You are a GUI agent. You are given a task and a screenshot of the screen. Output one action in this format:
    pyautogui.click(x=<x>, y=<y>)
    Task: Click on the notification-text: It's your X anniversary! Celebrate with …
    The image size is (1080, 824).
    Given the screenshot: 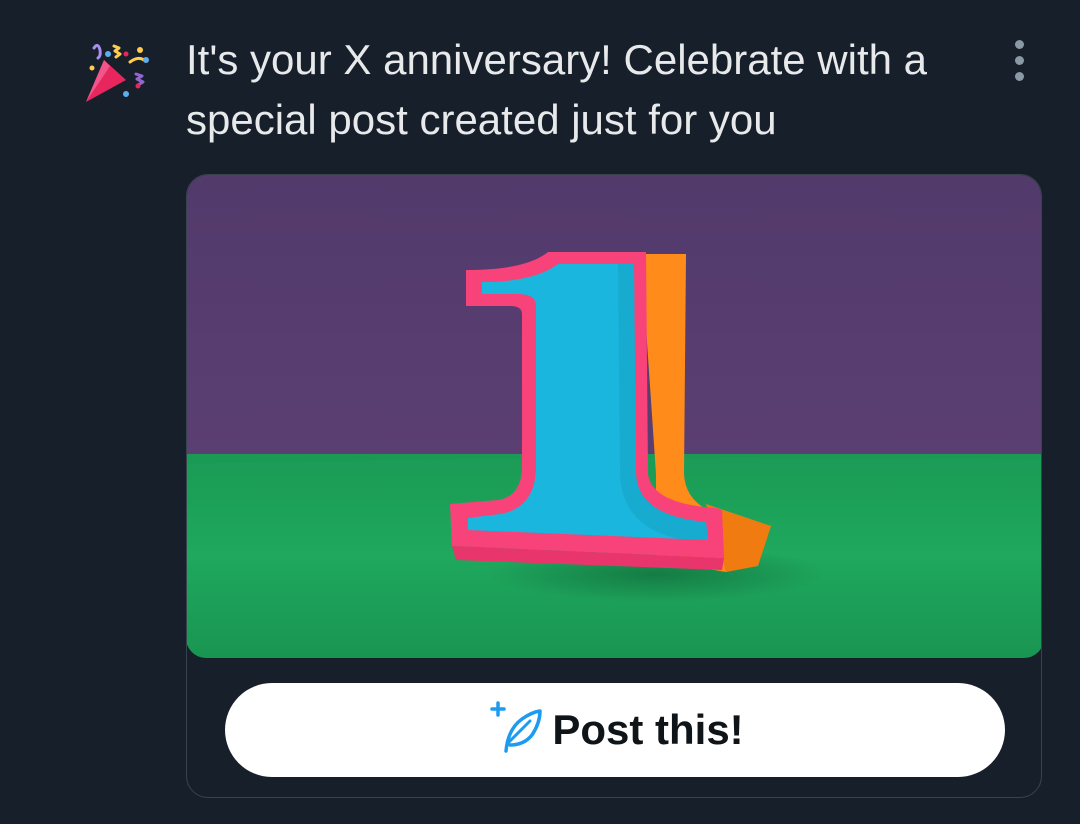 What is the action you would take?
    pyautogui.click(x=557, y=89)
    